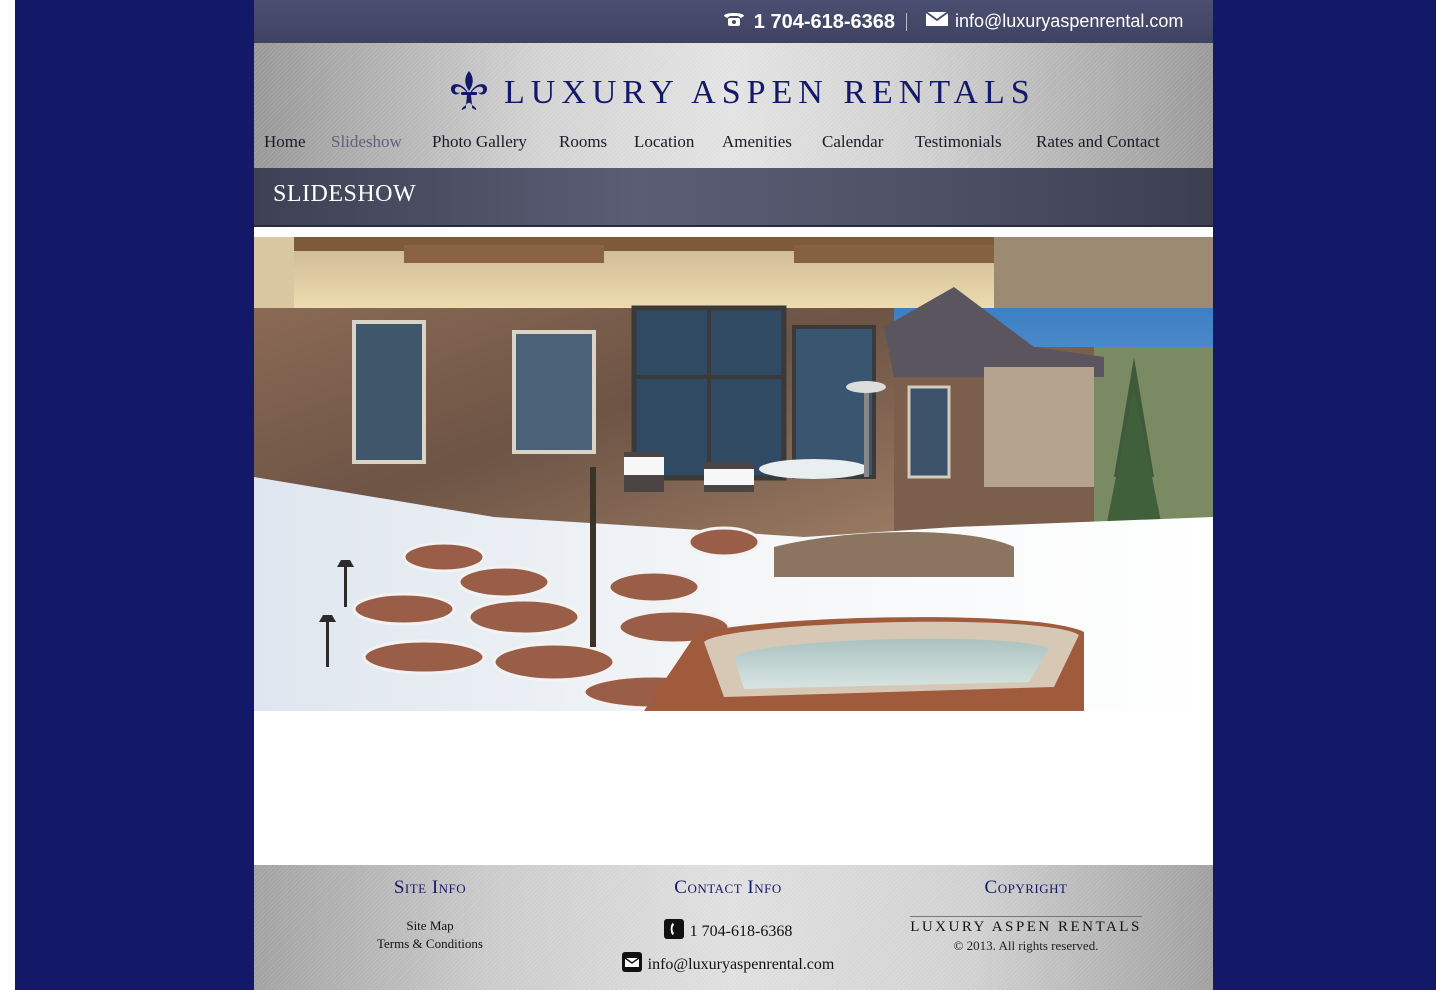  I want to click on footer-contact-info-heading: Contact Info, so click(728, 887).